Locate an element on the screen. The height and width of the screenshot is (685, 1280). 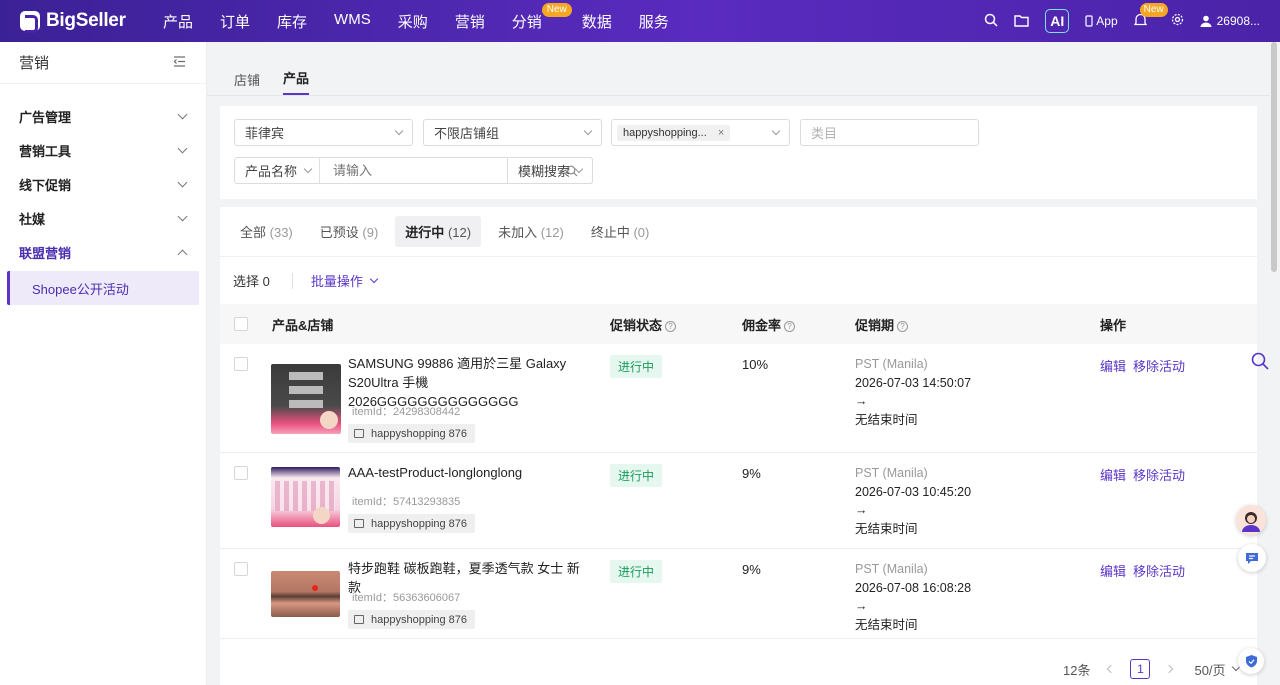
prev-page-icon is located at coordinates (1111, 669).